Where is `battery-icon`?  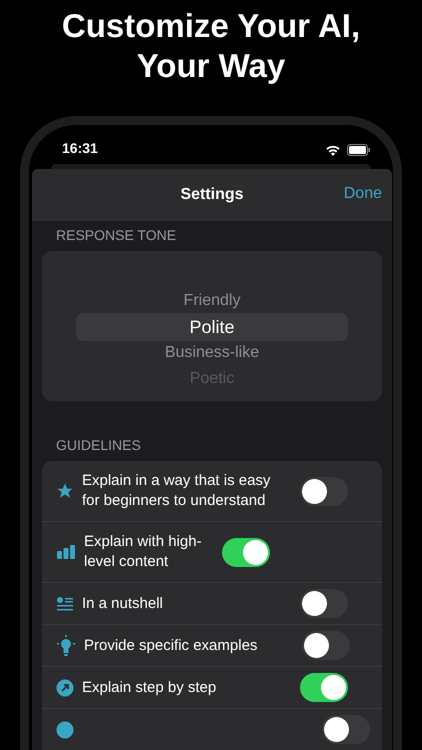 battery-icon is located at coordinates (359, 150).